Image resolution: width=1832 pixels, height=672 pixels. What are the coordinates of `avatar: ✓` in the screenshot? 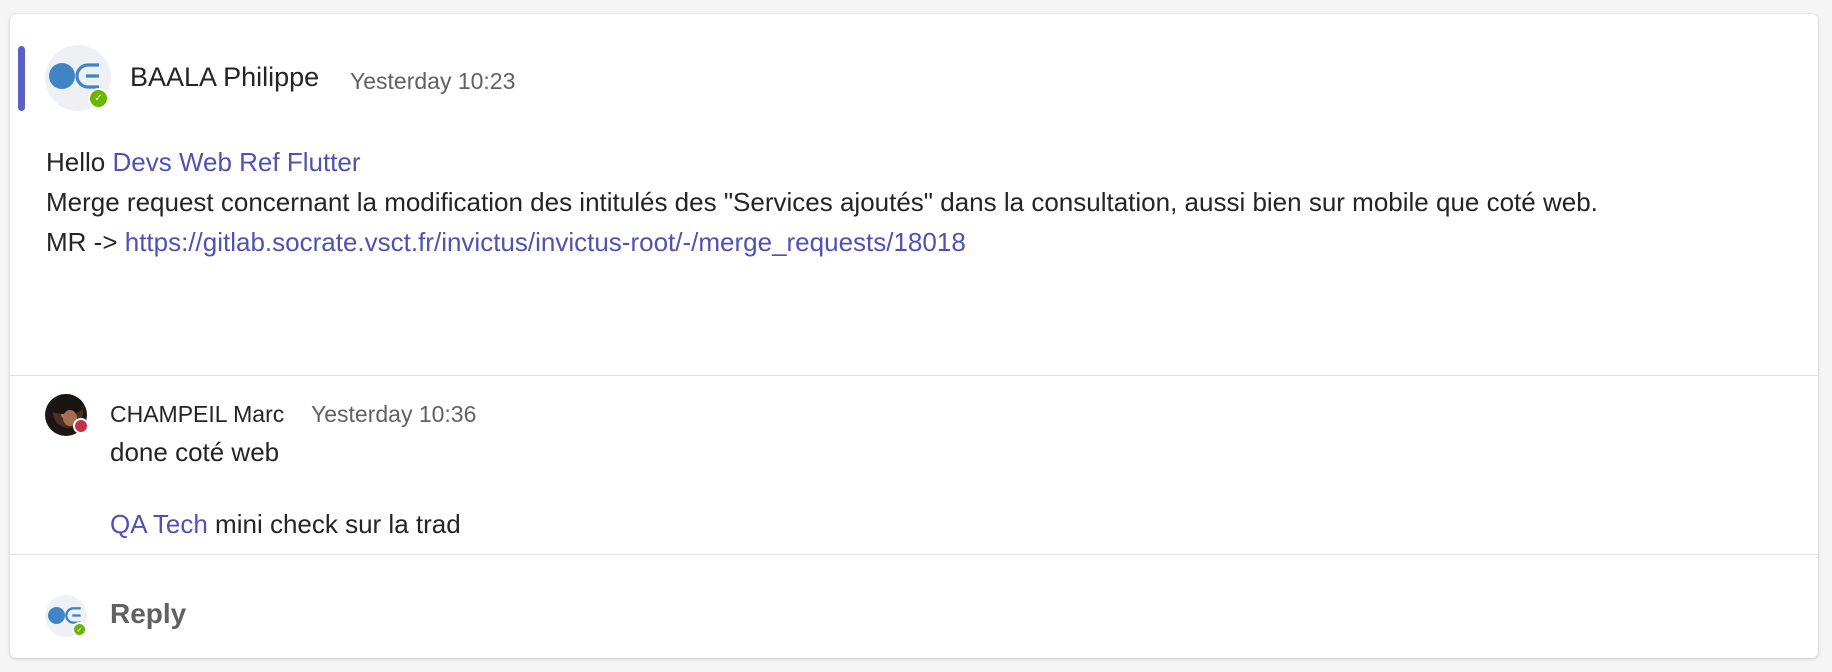 It's located at (78, 78).